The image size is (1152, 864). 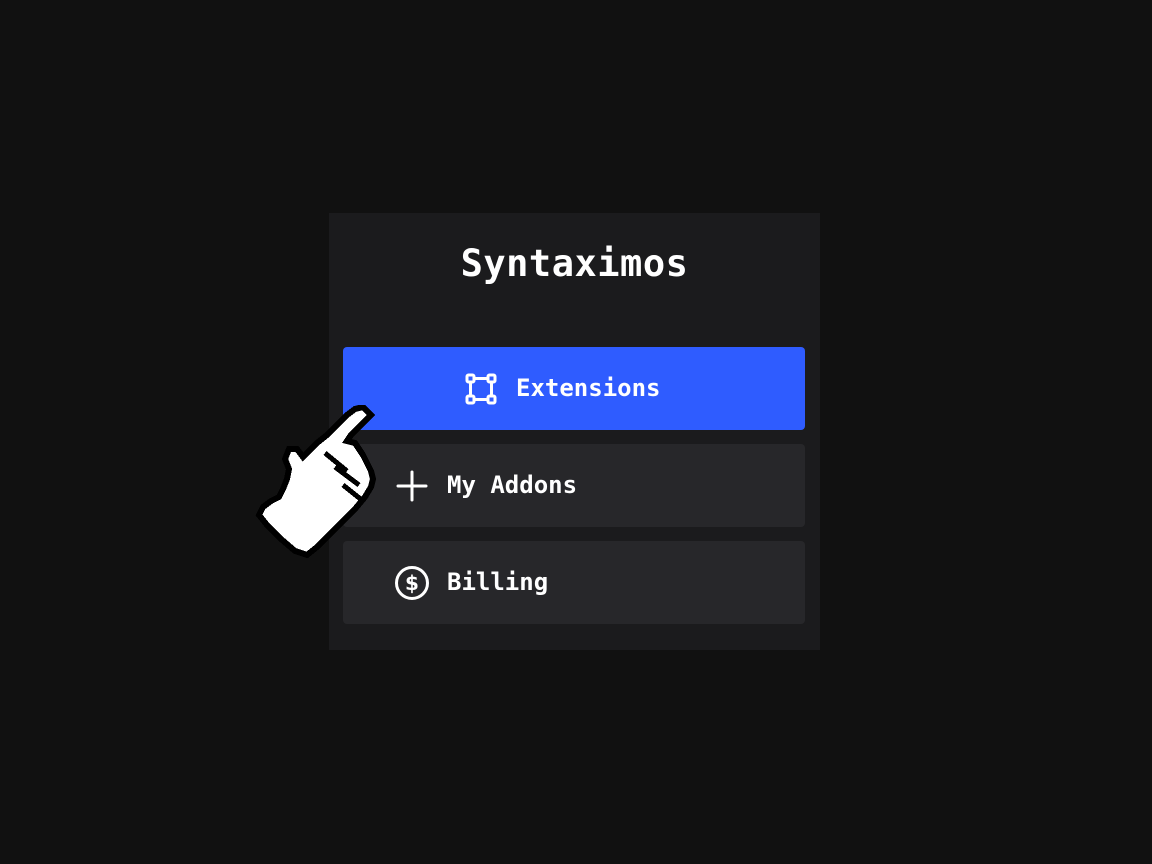 What do you see at coordinates (574, 263) in the screenshot?
I see `app-title: Syntaximos` at bounding box center [574, 263].